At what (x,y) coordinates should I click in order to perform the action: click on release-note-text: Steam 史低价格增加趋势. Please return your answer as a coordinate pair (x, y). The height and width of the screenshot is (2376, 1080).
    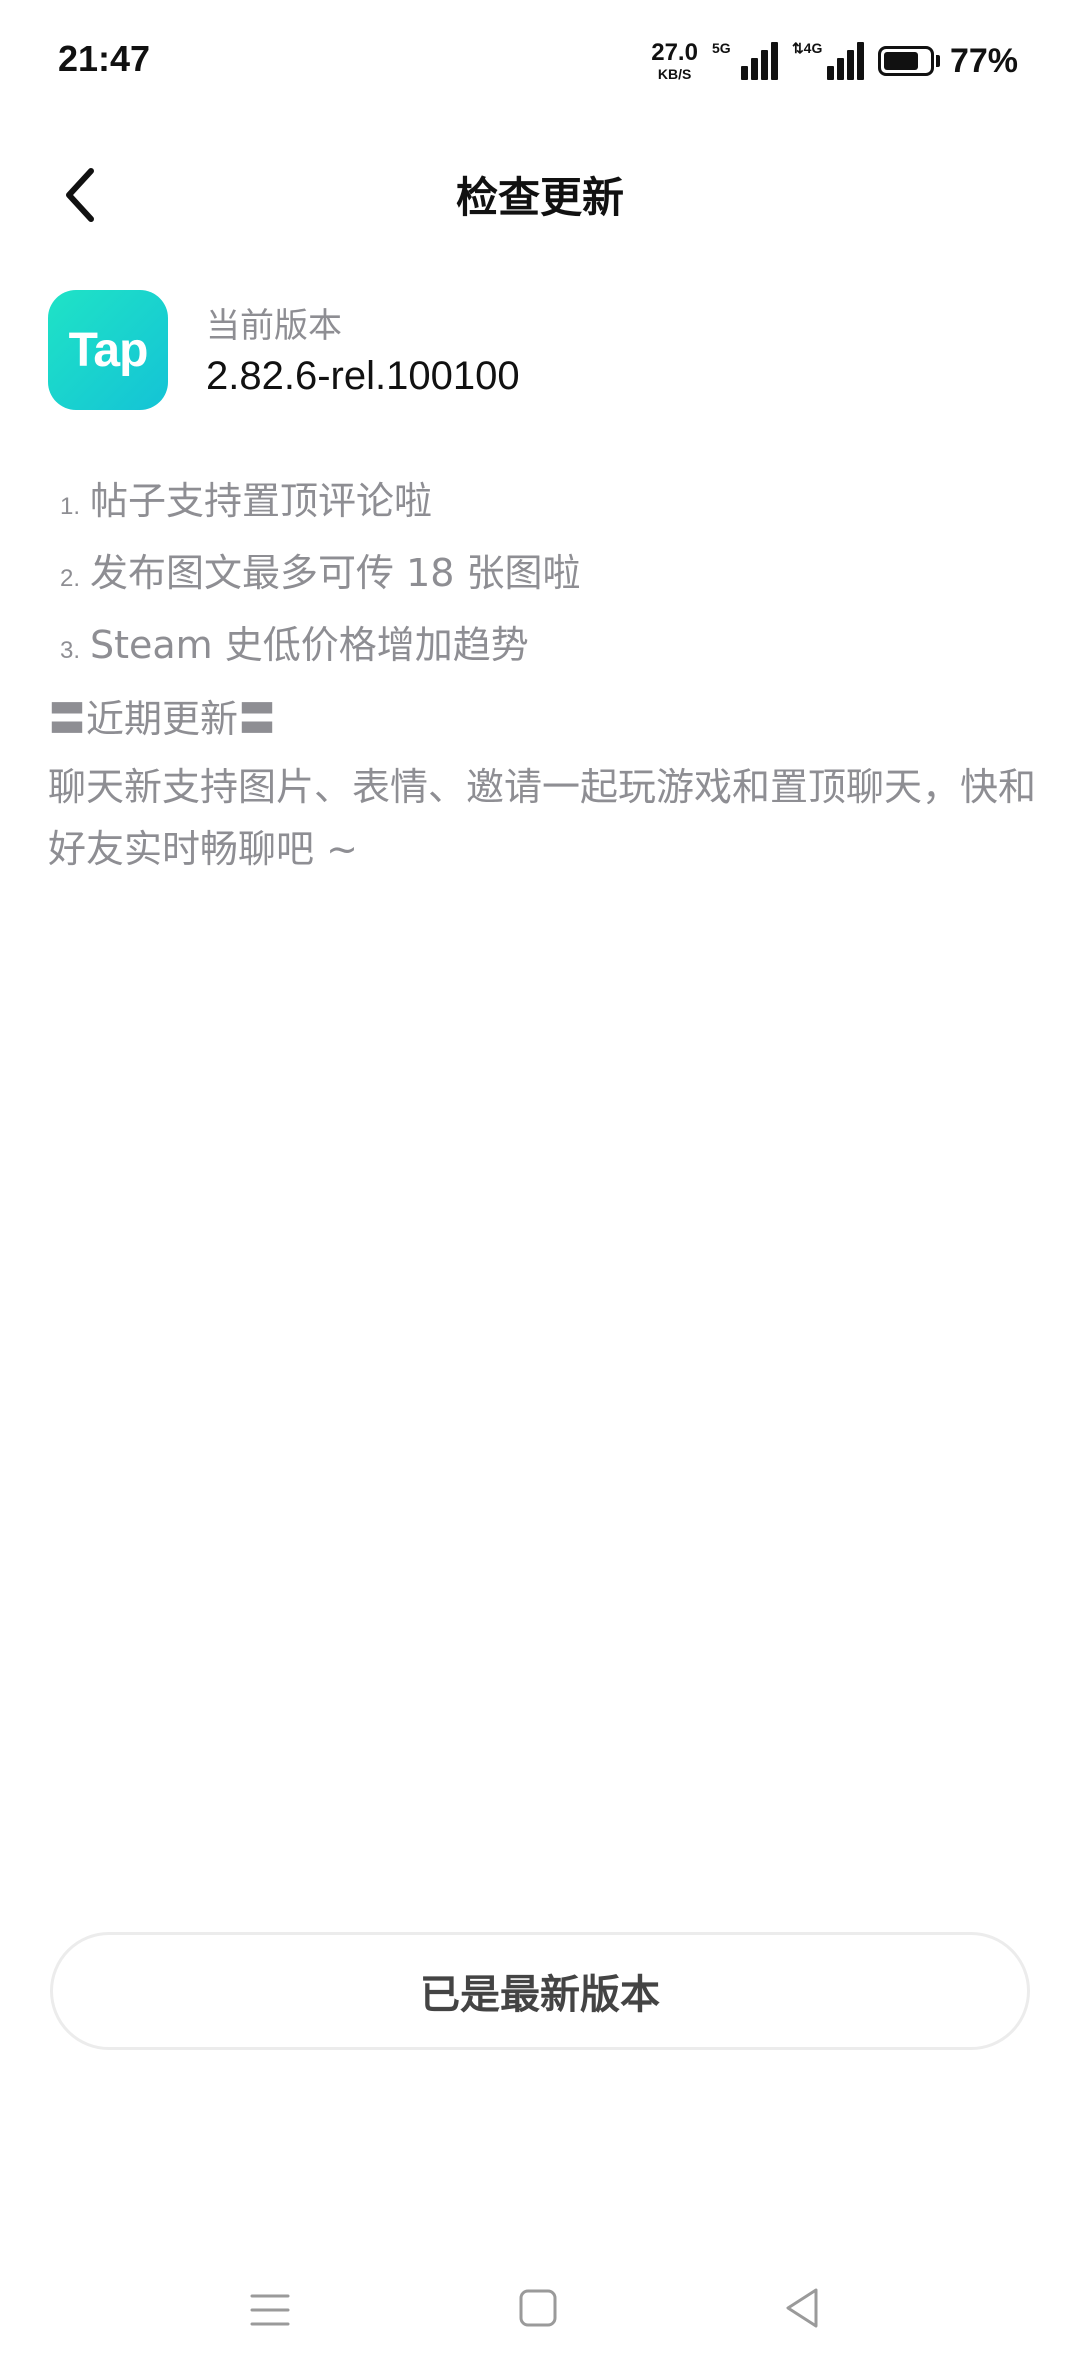
    Looking at the image, I should click on (309, 645).